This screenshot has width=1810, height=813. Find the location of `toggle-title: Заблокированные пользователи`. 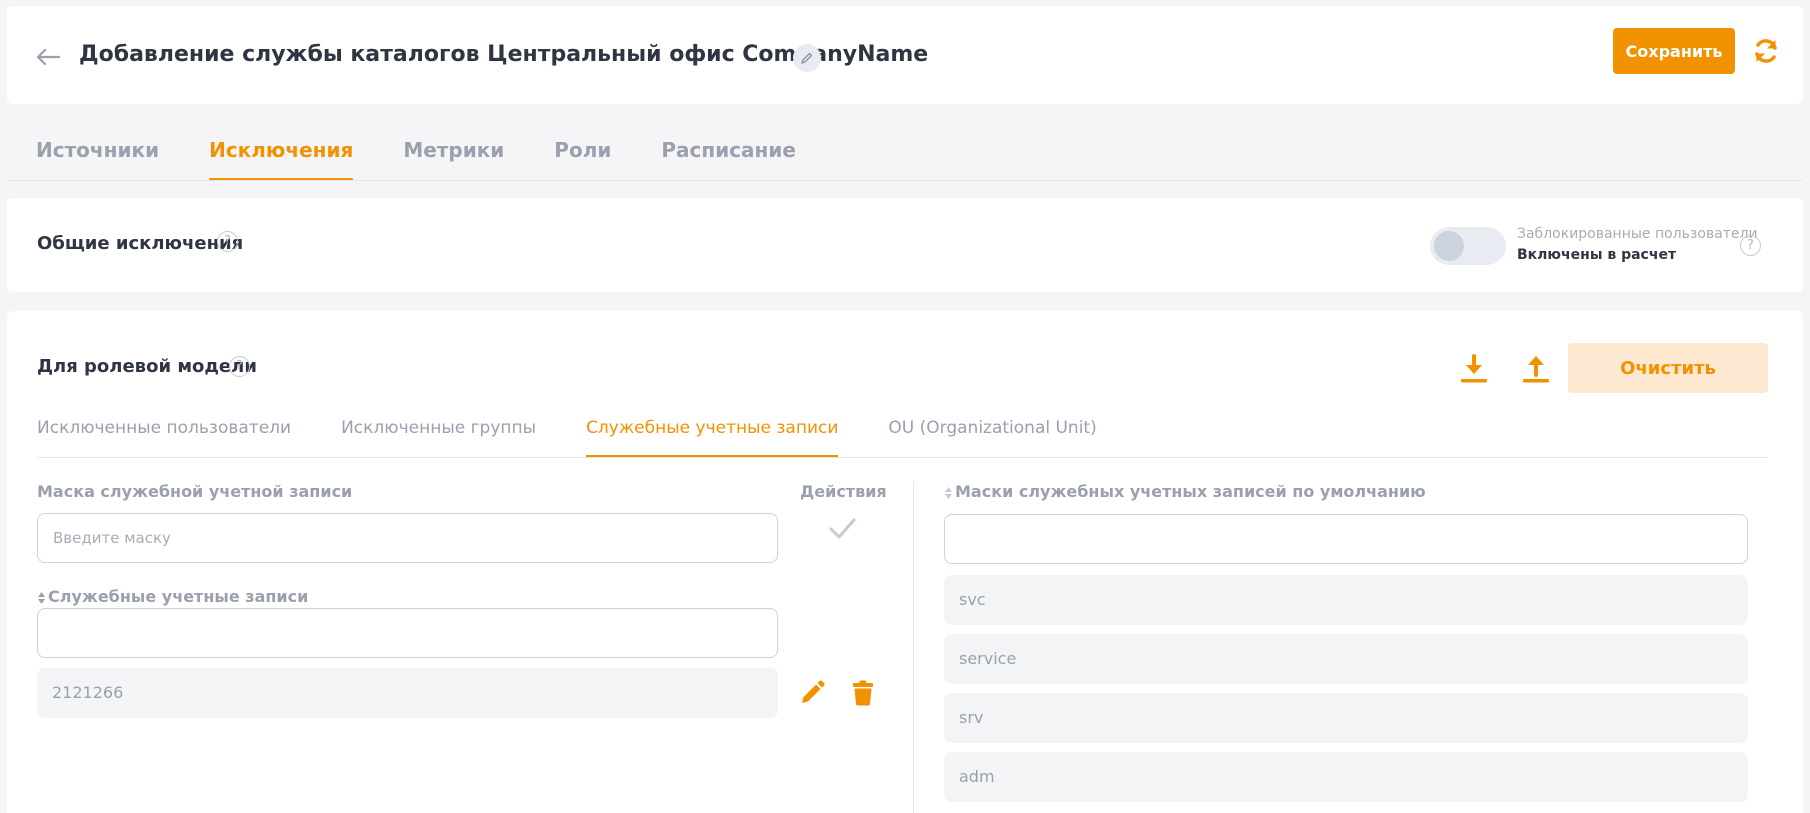

toggle-title: Заблокированные пользователи is located at coordinates (1637, 234).